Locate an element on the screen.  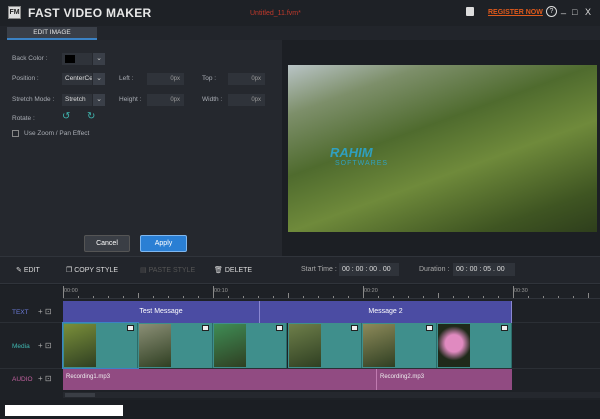
zoom-pan-checkbox is located at coordinates (15, 133).